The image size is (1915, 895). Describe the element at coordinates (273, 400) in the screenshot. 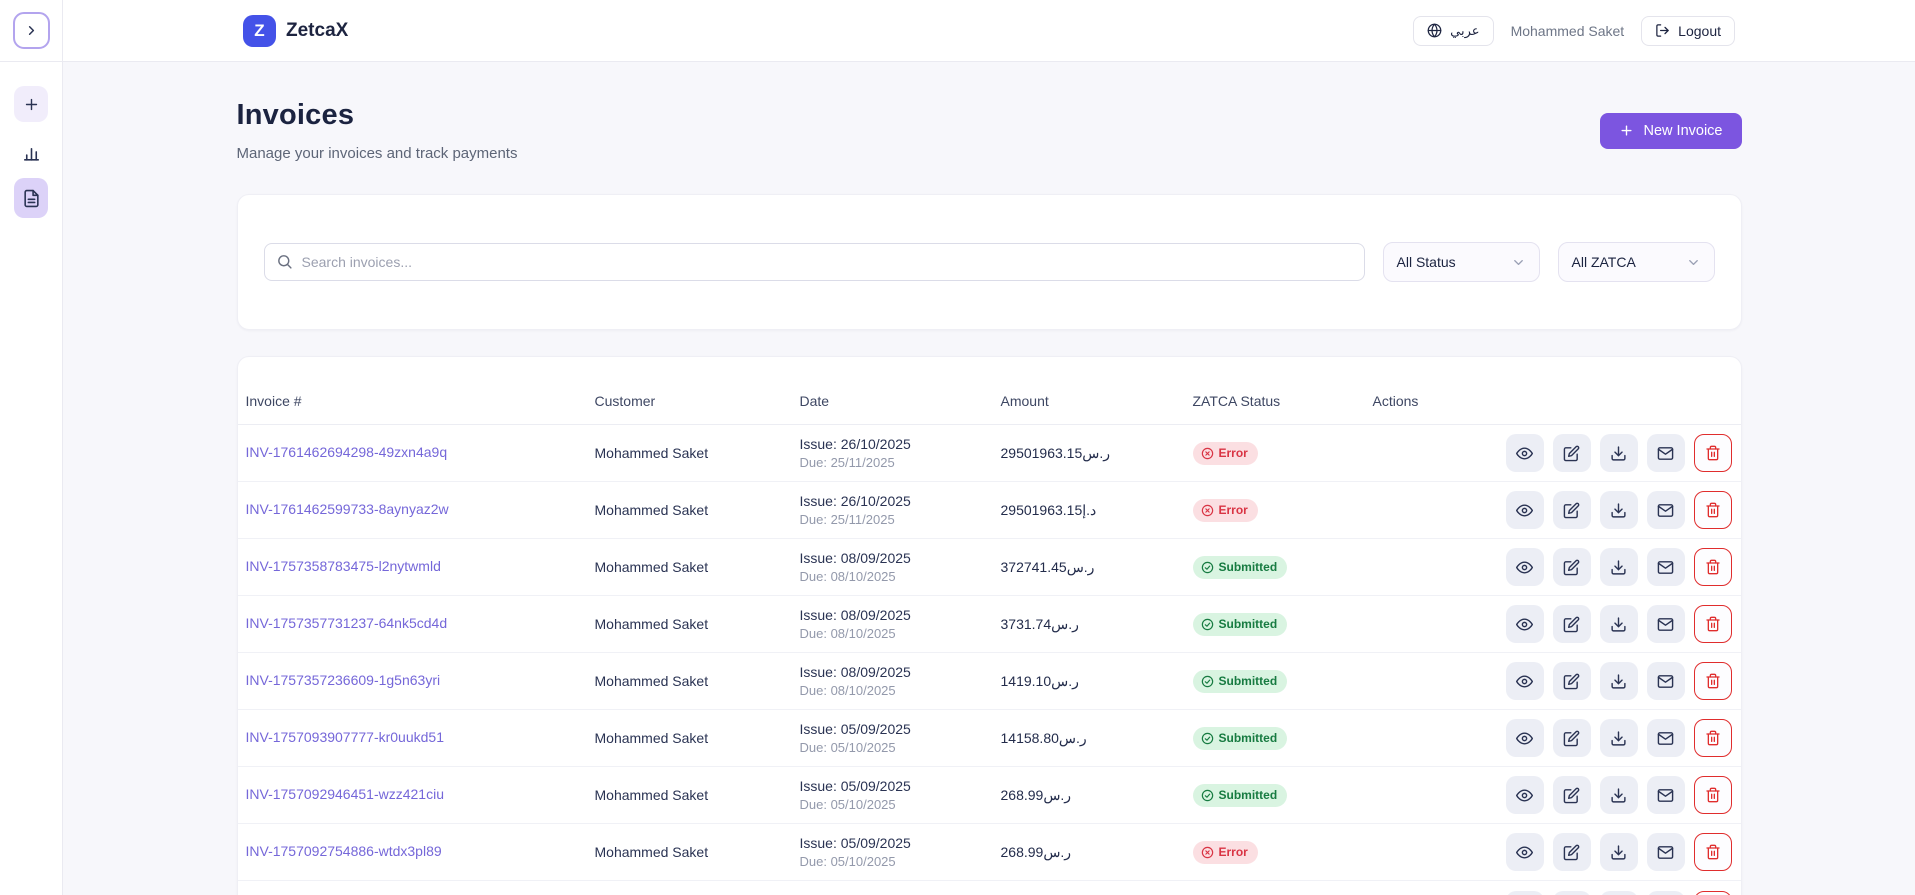

I see `column-header-invoice: Invoice #` at that location.